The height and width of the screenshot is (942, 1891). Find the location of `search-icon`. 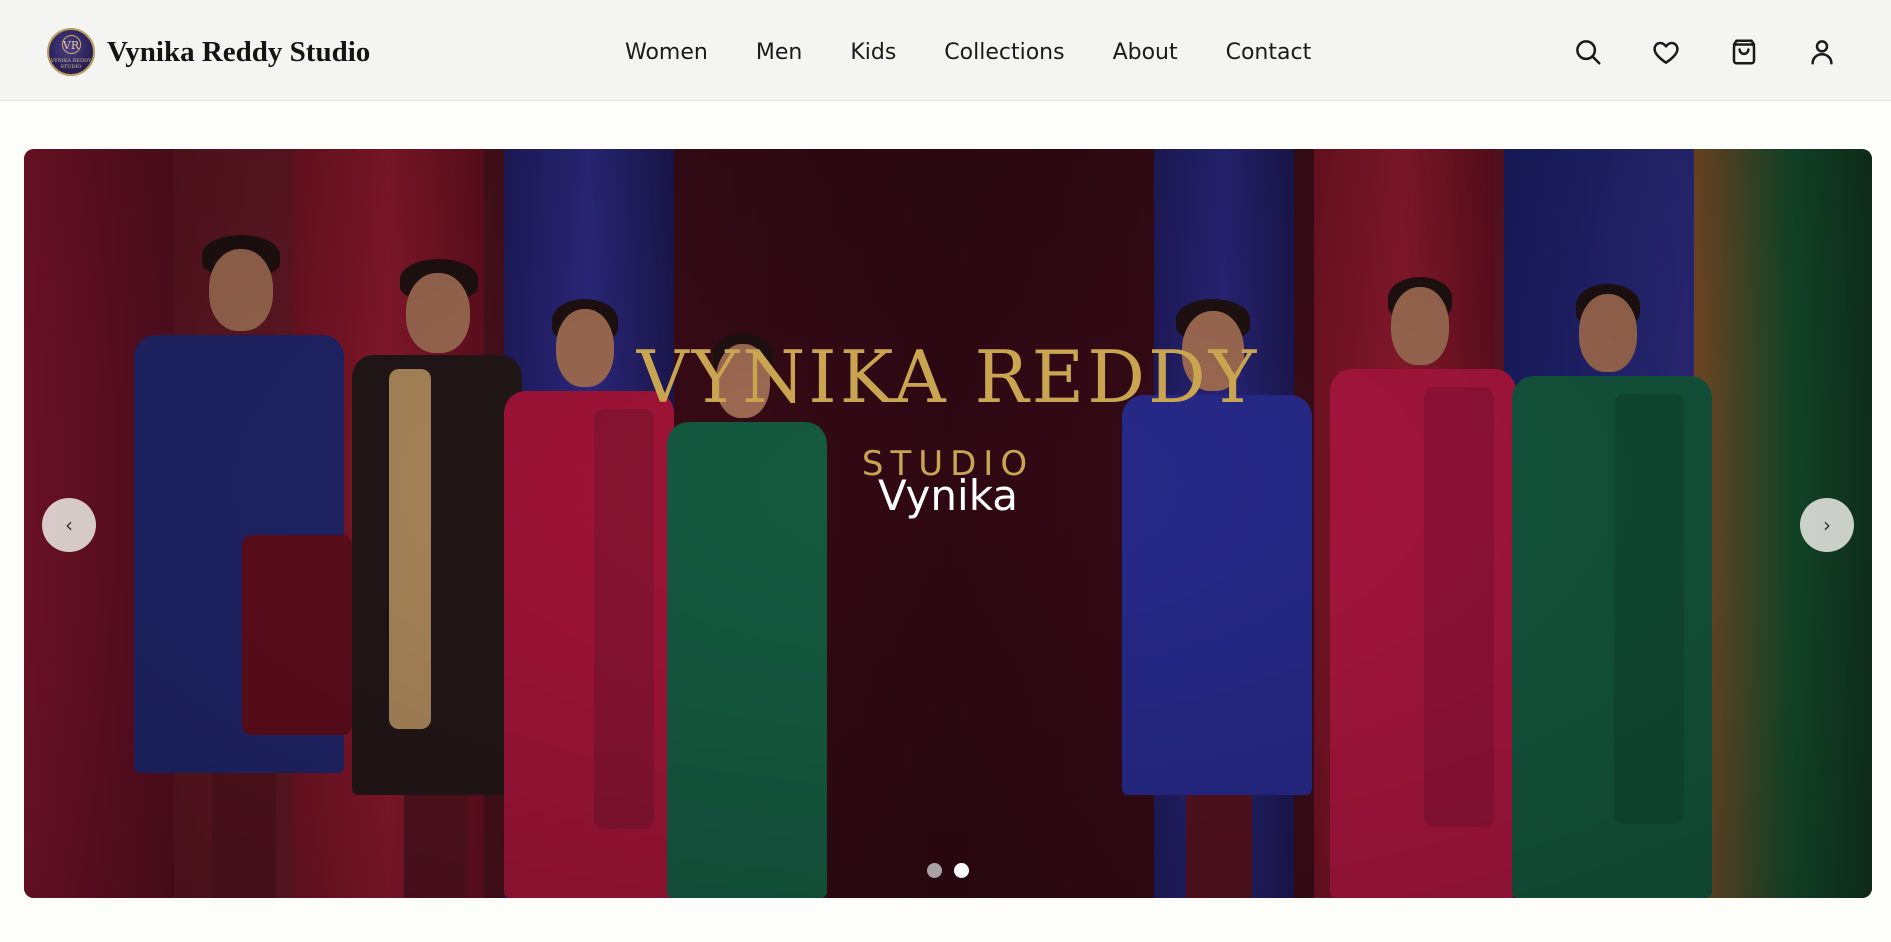

search-icon is located at coordinates (1588, 52).